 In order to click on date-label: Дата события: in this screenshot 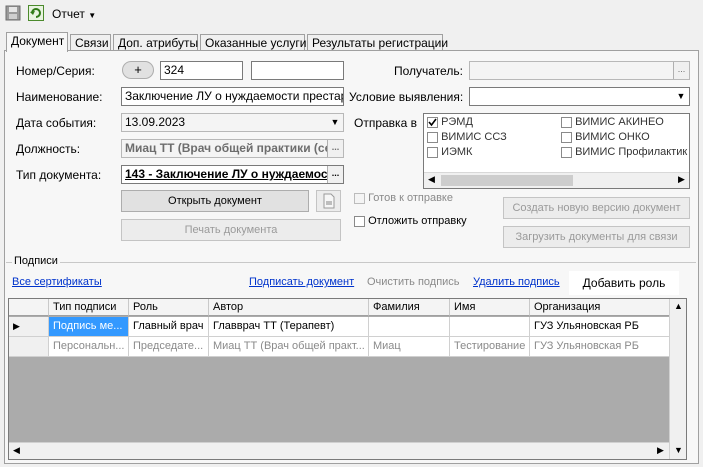, I will do `click(56, 123)`.